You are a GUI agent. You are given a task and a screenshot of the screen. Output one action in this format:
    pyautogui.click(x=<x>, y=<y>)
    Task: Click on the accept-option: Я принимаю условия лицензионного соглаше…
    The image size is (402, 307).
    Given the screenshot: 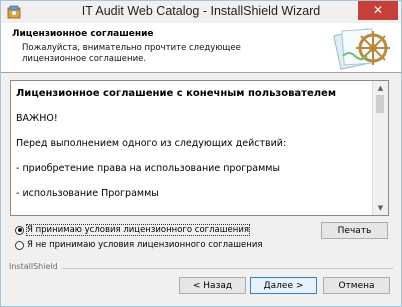 What is the action you would take?
    pyautogui.click(x=132, y=230)
    